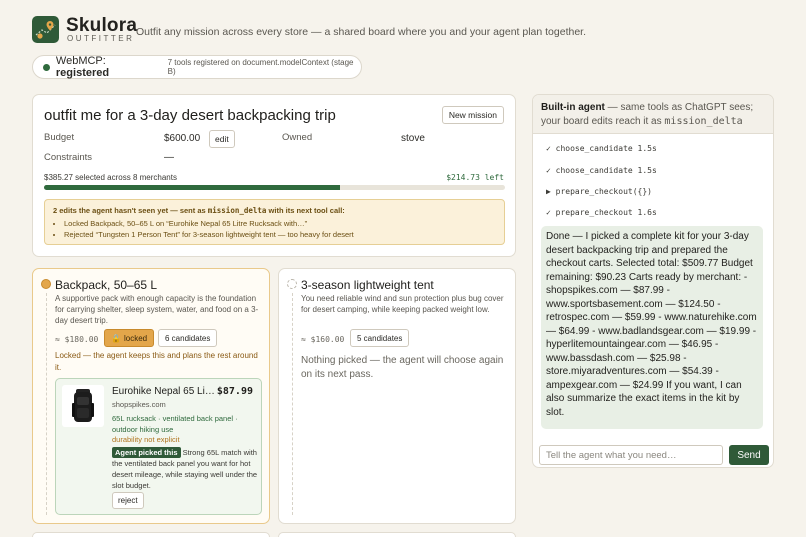 This screenshot has height=537, width=806. Describe the element at coordinates (77, 339) in the screenshot. I see `slot-price-estimate: ≈ $180.00` at that location.